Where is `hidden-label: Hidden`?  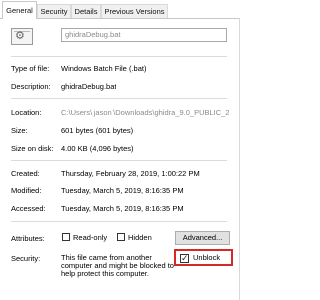 hidden-label: Hidden is located at coordinates (140, 237).